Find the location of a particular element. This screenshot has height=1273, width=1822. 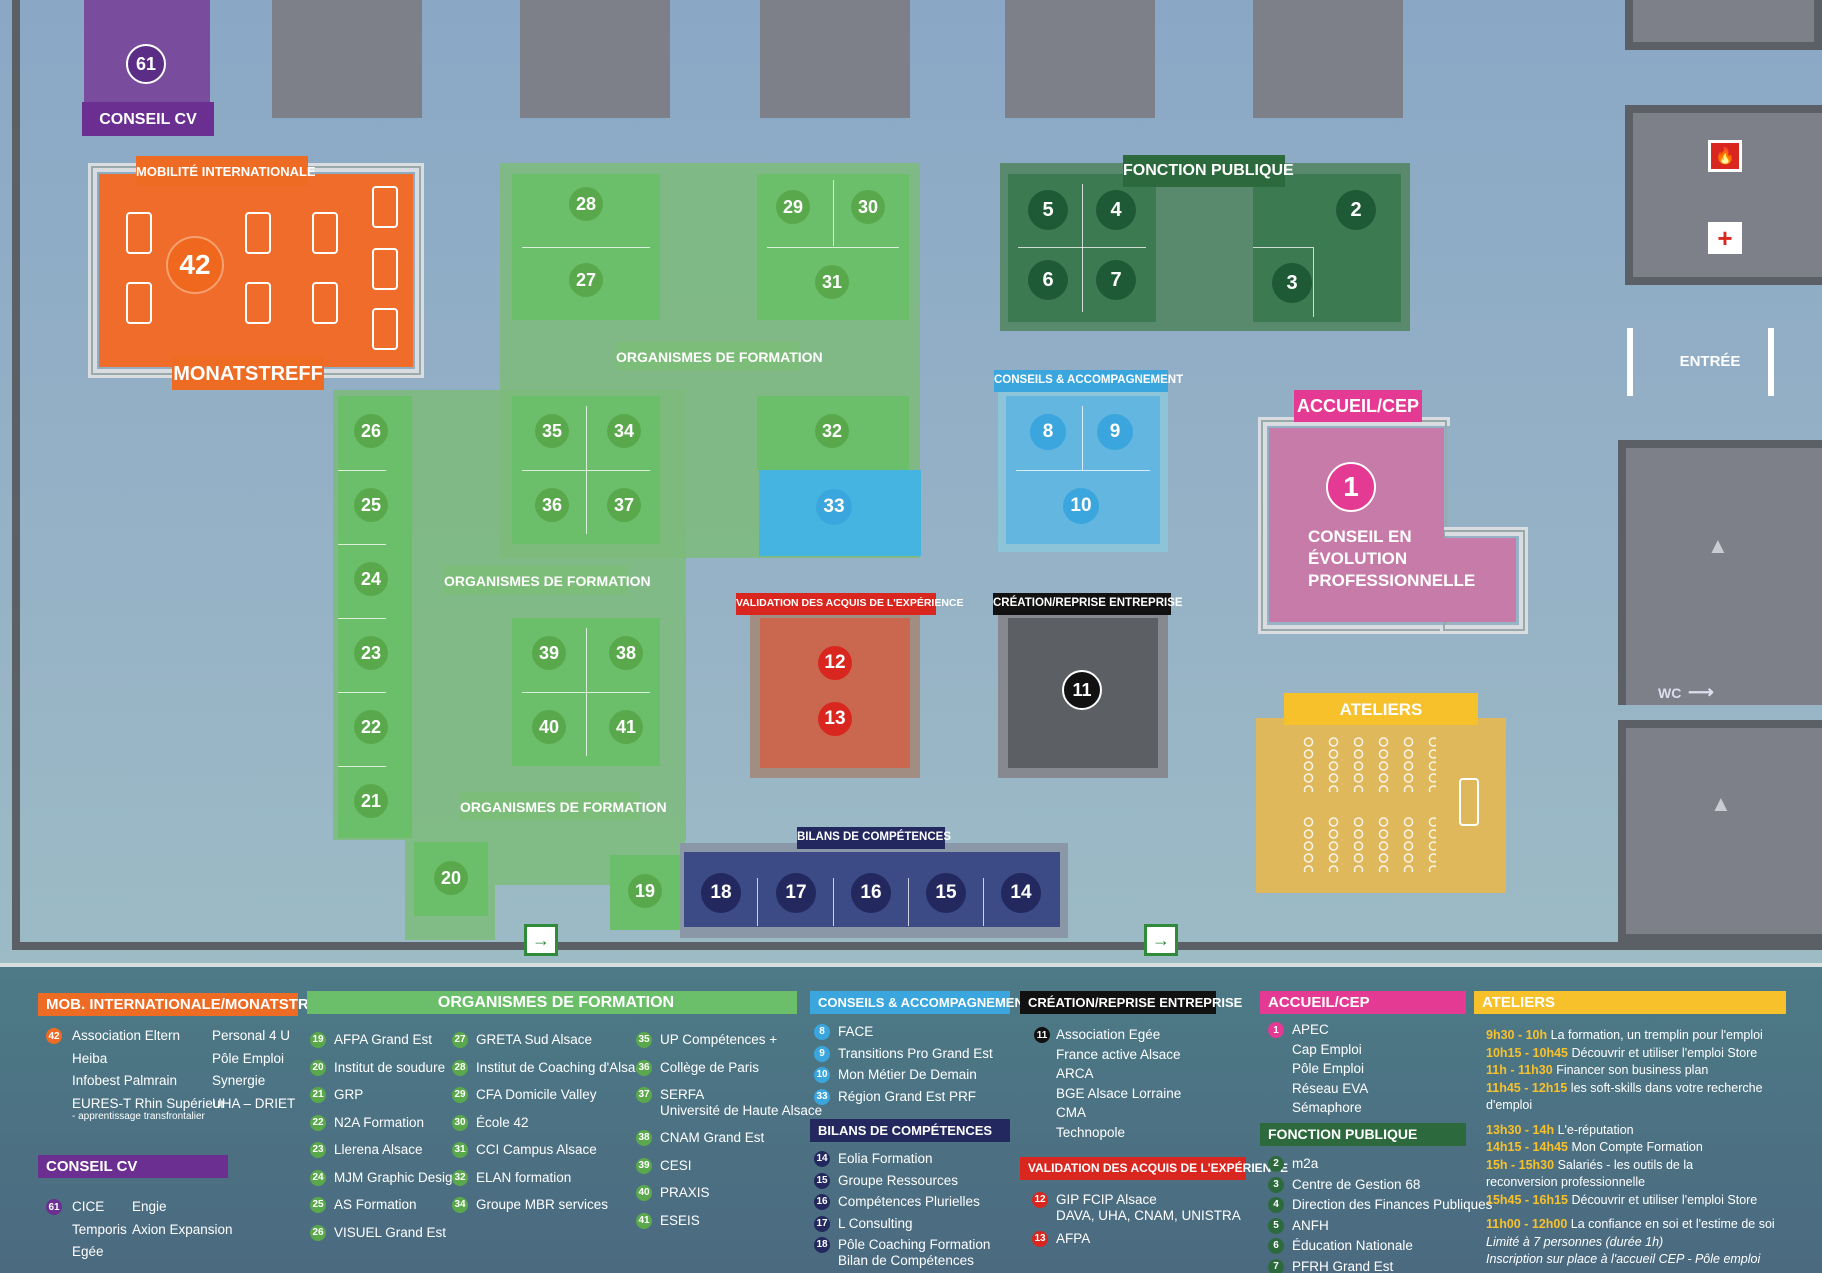

service-room is located at coordinates (1723, 195).